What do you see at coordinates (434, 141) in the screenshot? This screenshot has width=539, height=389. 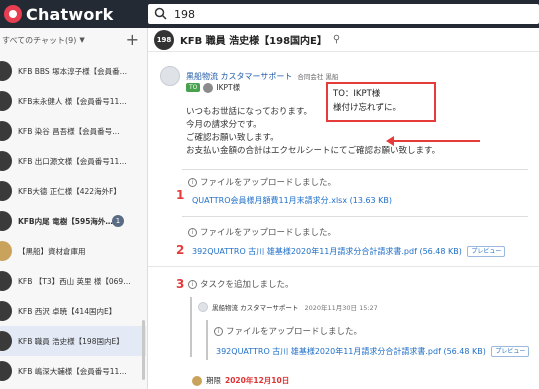 I see `annotation-arrow-line` at bounding box center [434, 141].